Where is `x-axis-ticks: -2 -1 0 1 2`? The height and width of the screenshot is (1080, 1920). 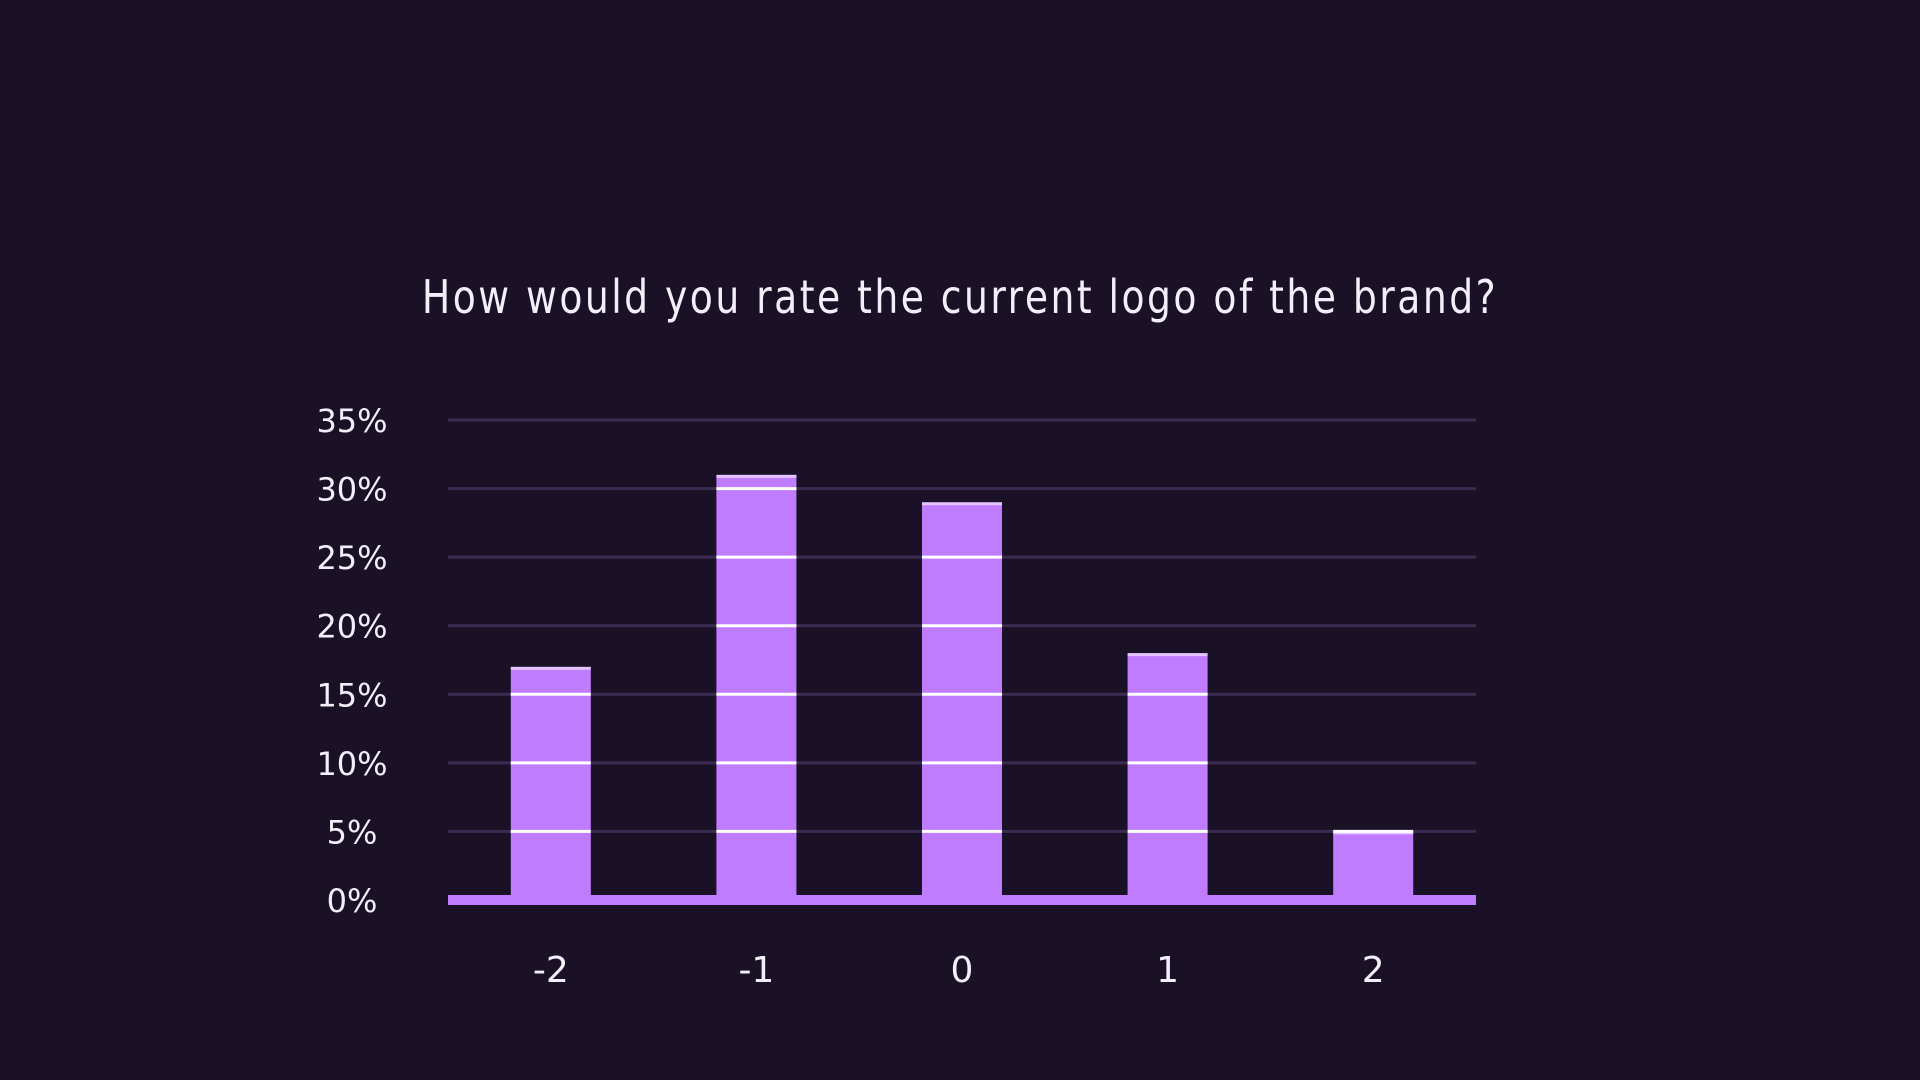 x-axis-ticks: -2 -1 0 1 2 is located at coordinates (959, 970).